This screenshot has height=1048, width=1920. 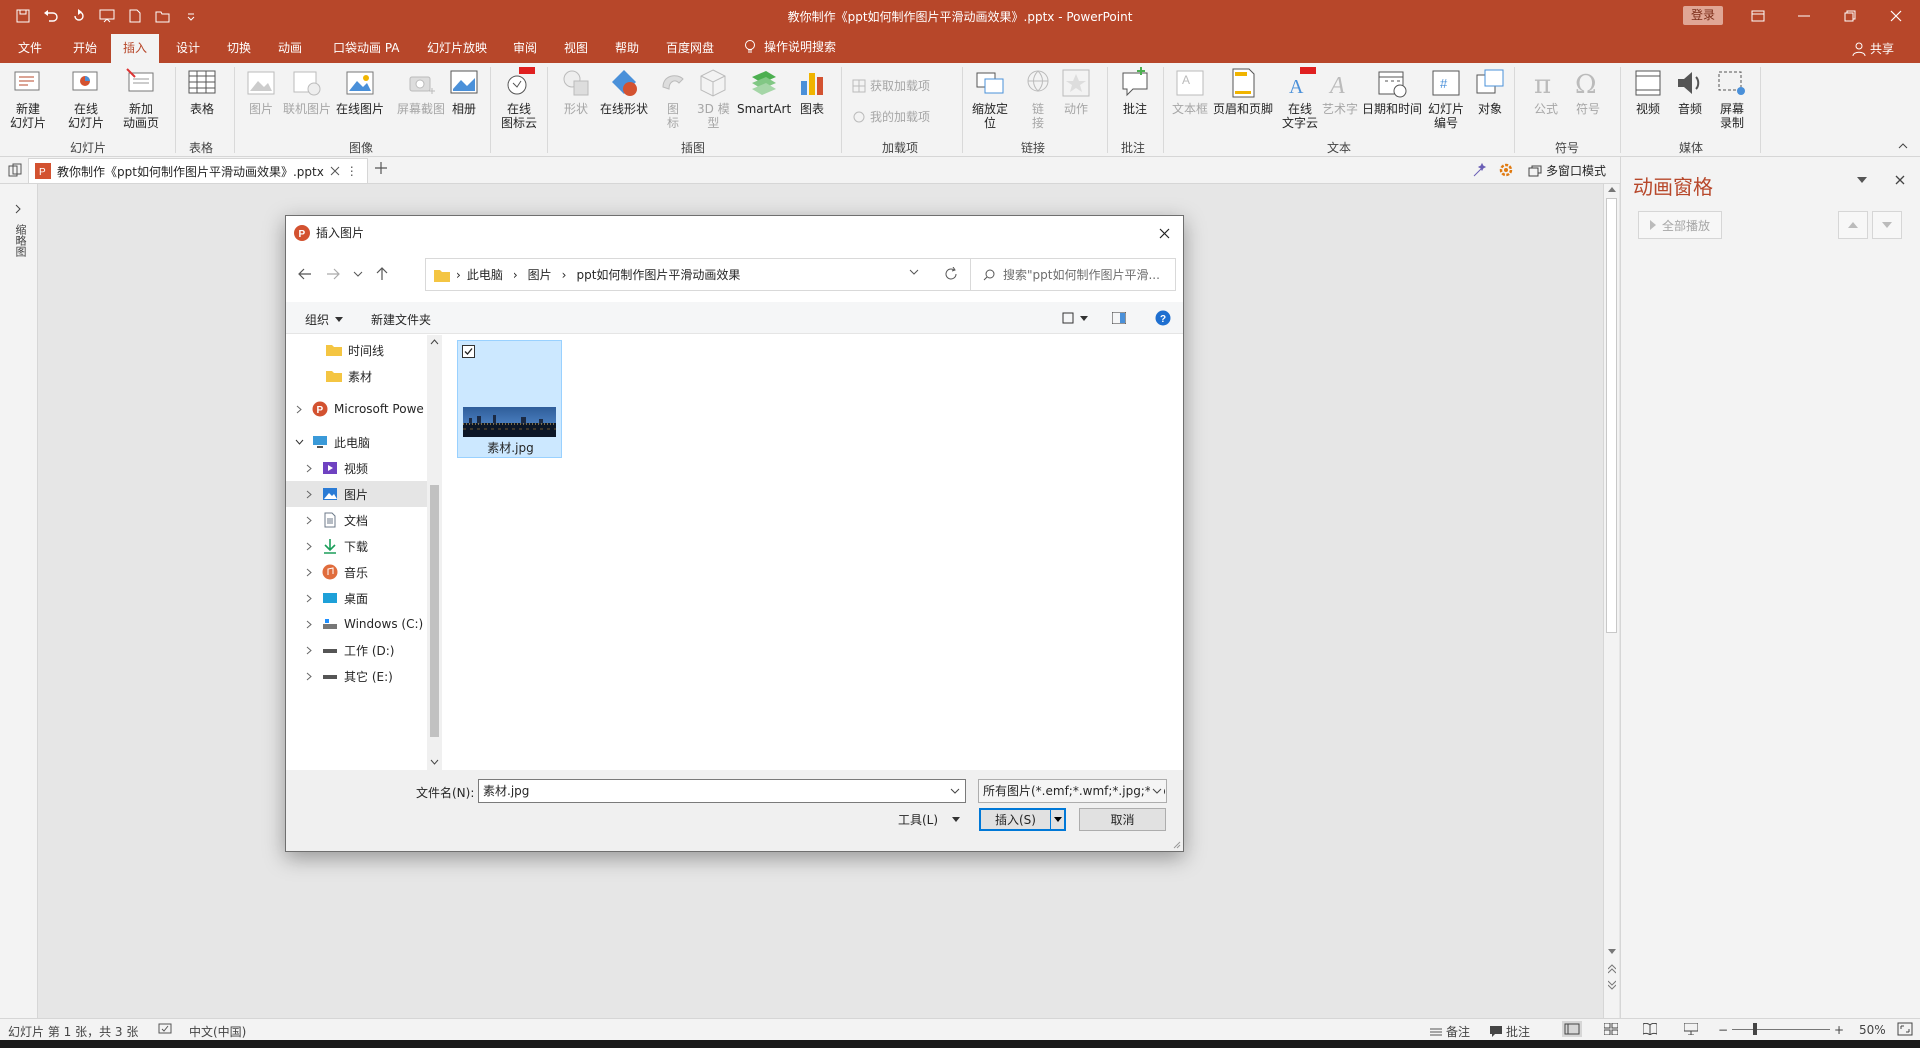 What do you see at coordinates (1392, 91) in the screenshot?
I see `date-time-button: 日期和时间` at bounding box center [1392, 91].